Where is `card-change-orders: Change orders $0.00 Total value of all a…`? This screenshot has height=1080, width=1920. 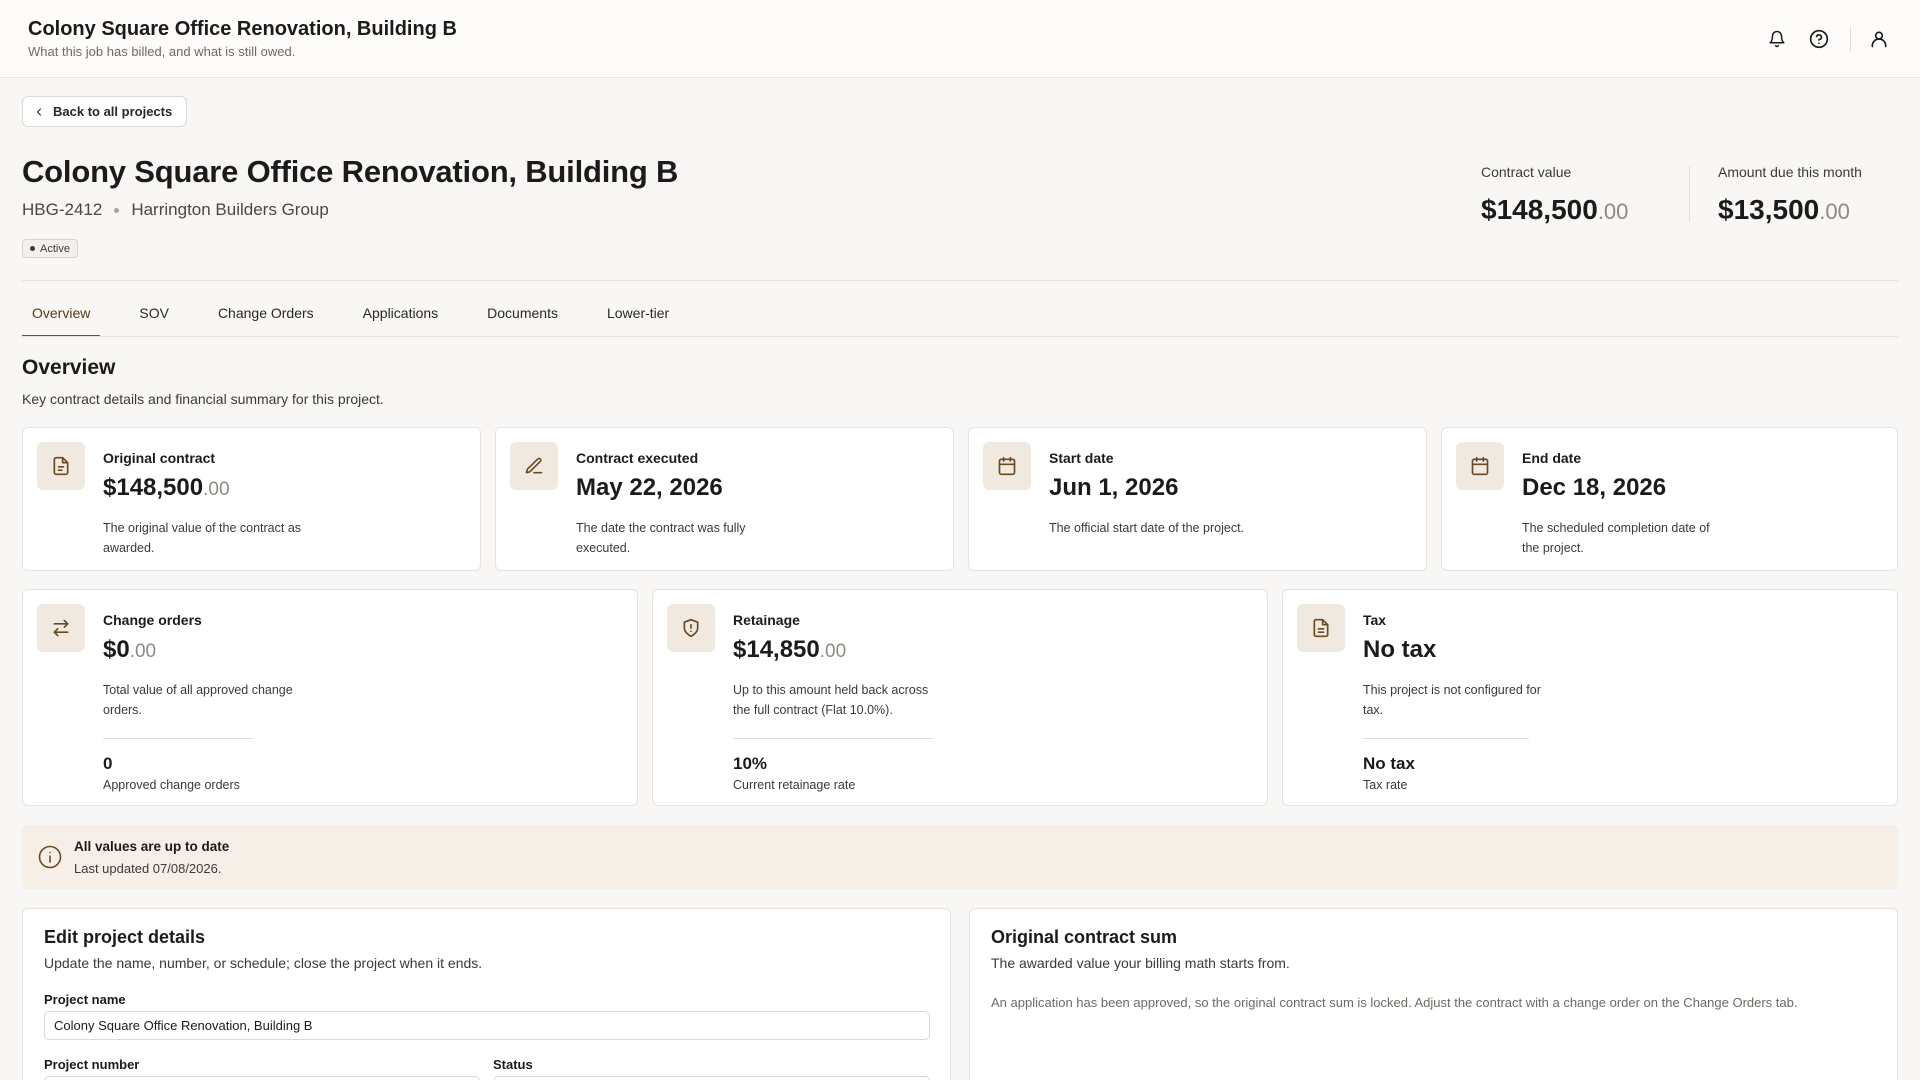 card-change-orders: Change orders $0.00 Total value of all a… is located at coordinates (330, 697).